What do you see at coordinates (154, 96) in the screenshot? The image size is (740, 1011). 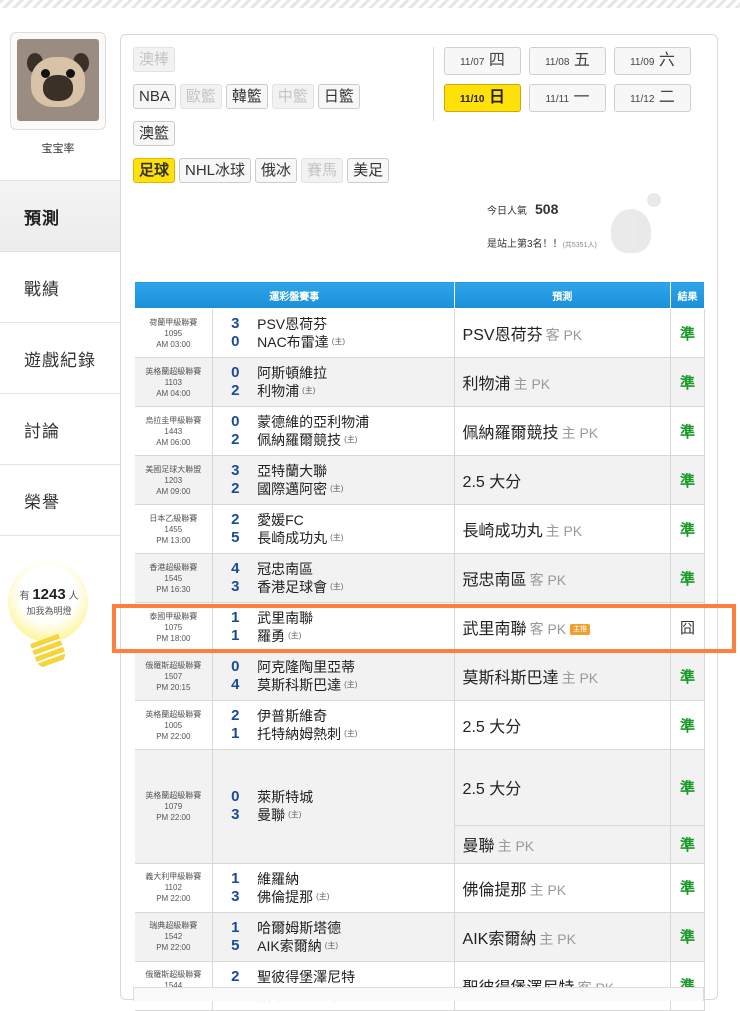 I see `category-tab: NBA` at bounding box center [154, 96].